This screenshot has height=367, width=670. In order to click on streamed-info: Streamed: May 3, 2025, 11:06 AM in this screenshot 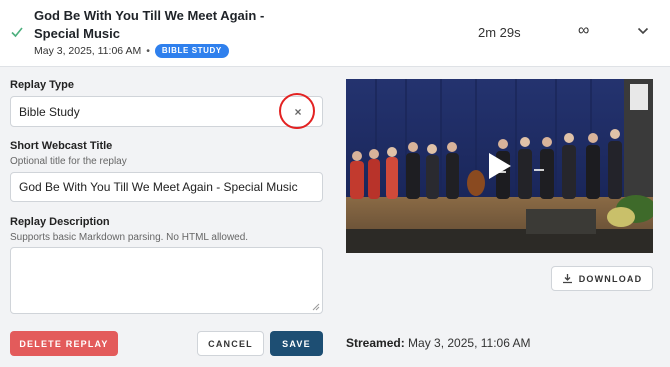, I will do `click(438, 343)`.